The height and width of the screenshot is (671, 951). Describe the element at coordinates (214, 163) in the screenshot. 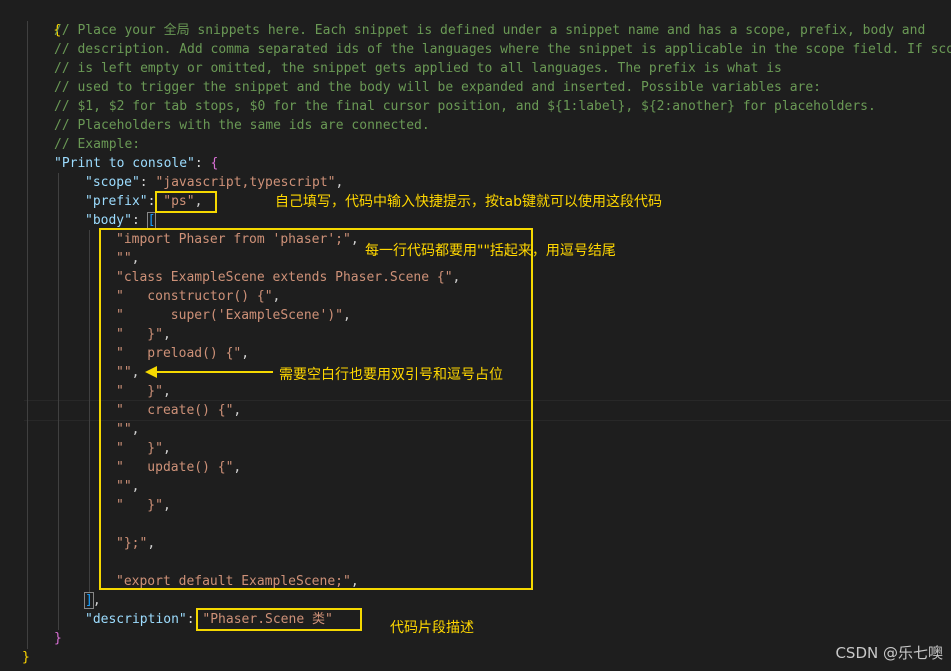

I see `snippet-open-brace: {` at that location.